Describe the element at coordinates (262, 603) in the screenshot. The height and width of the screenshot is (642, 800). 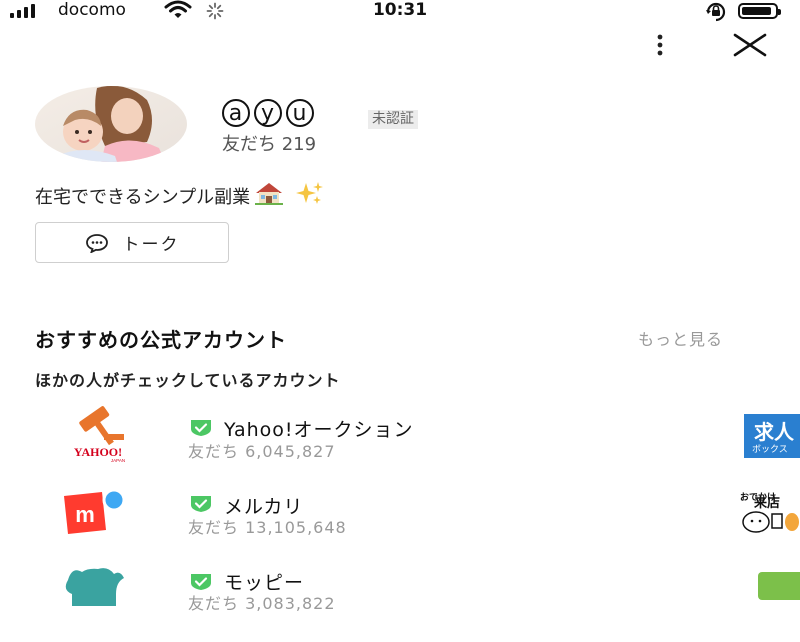
I see `account-friends-count: 友だち 3,083,822` at that location.